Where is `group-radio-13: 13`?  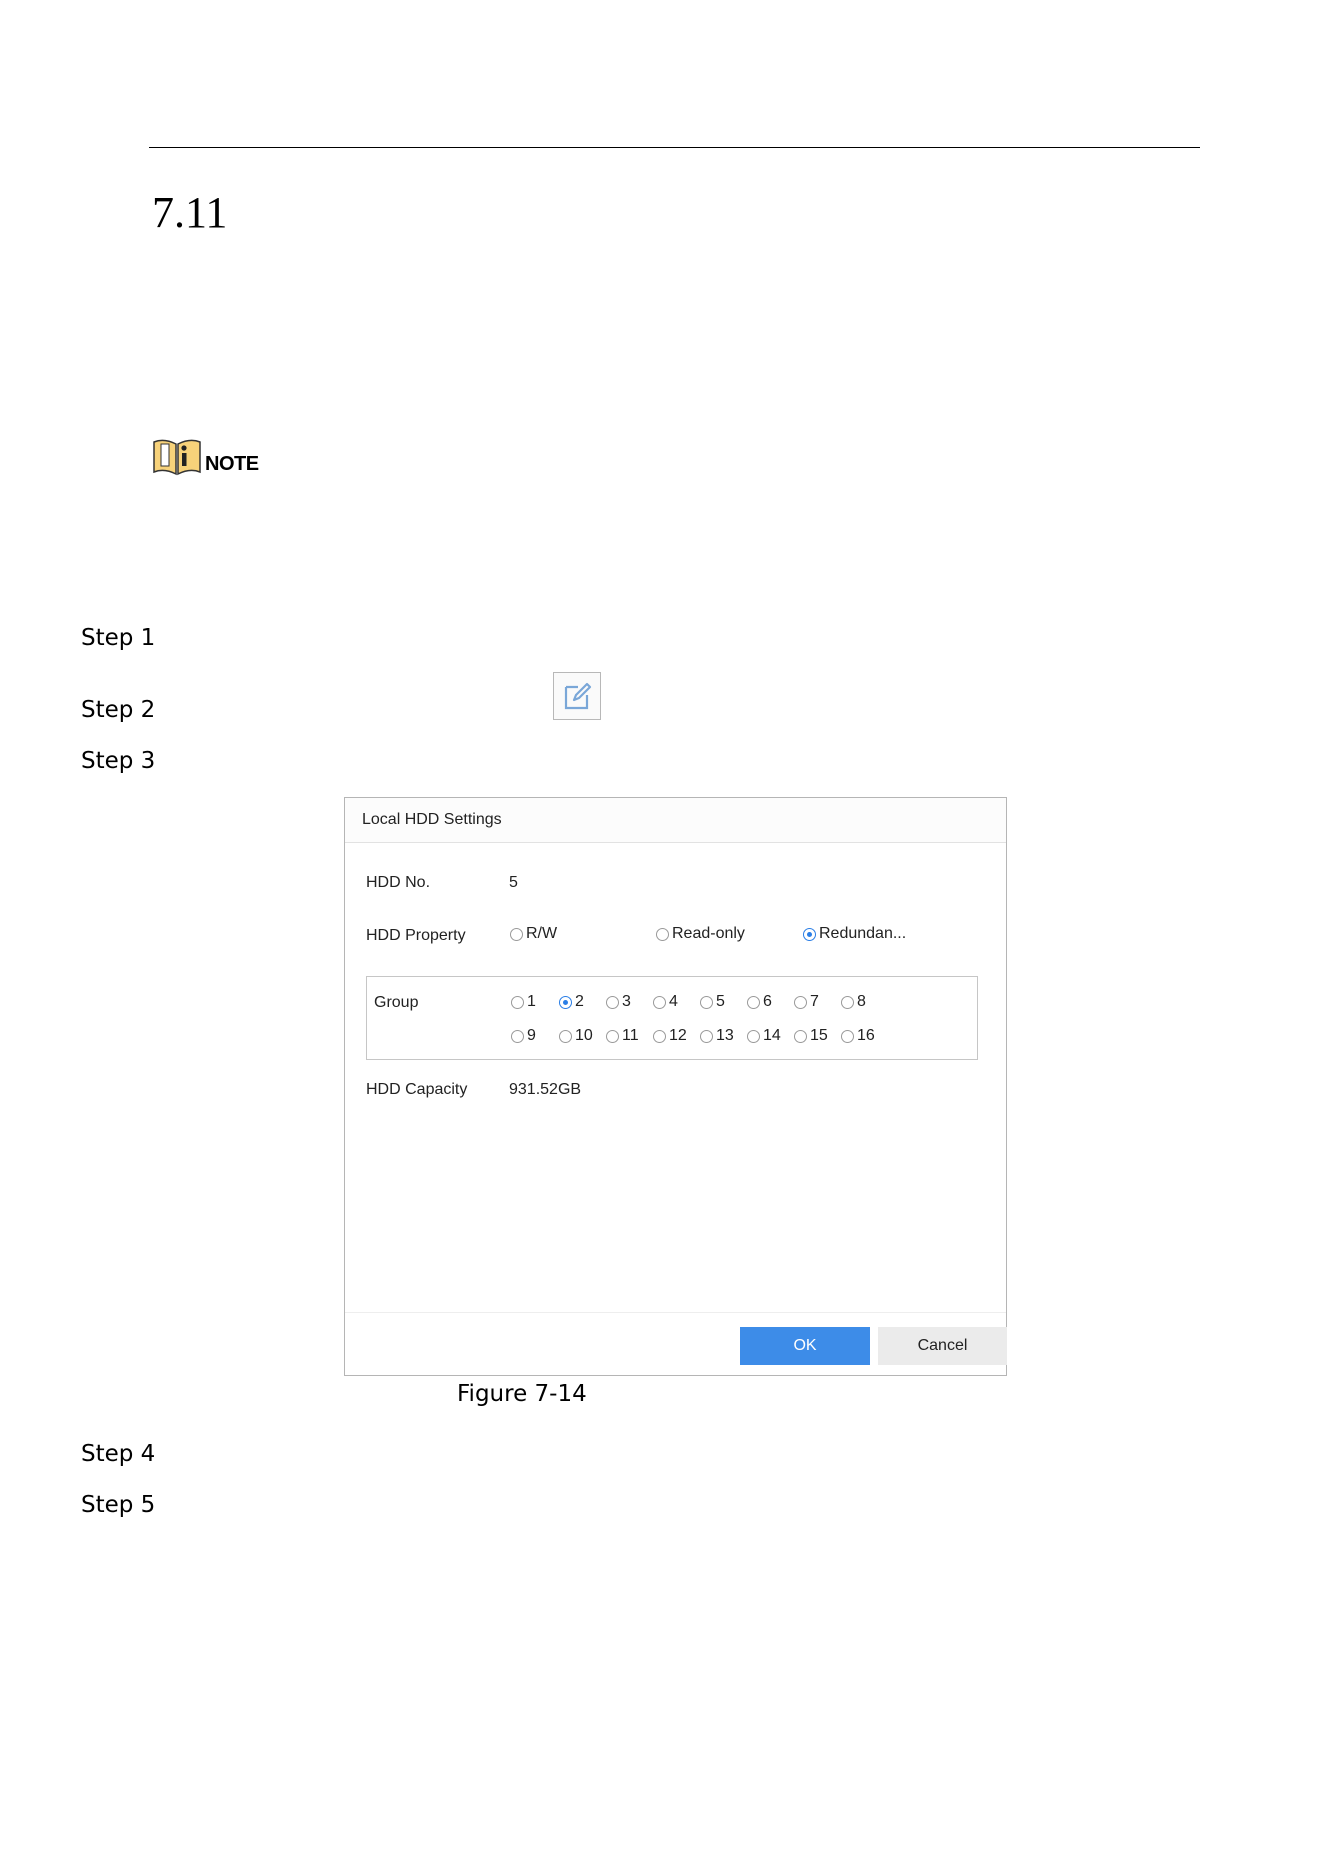 group-radio-13: 13 is located at coordinates (717, 1036).